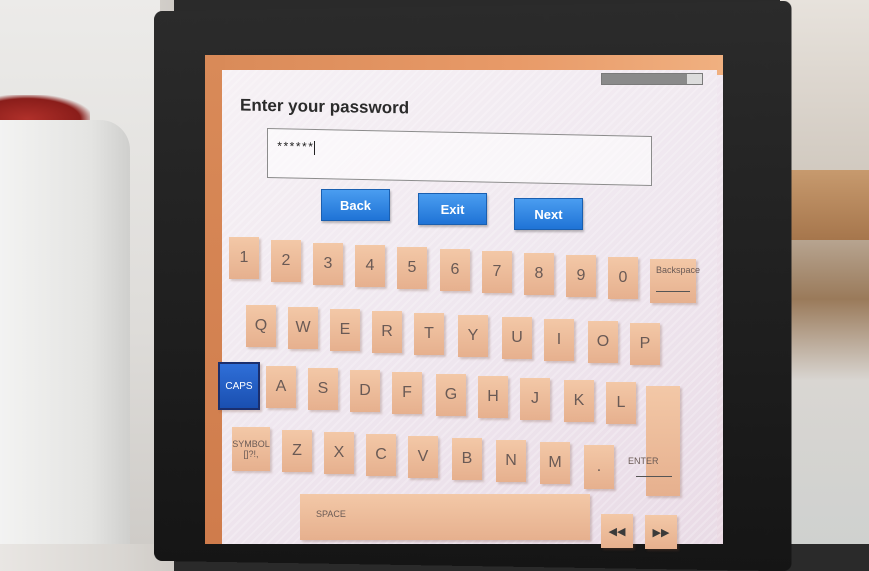 The height and width of the screenshot is (571, 869). What do you see at coordinates (623, 278) in the screenshot?
I see `key-0: 0` at bounding box center [623, 278].